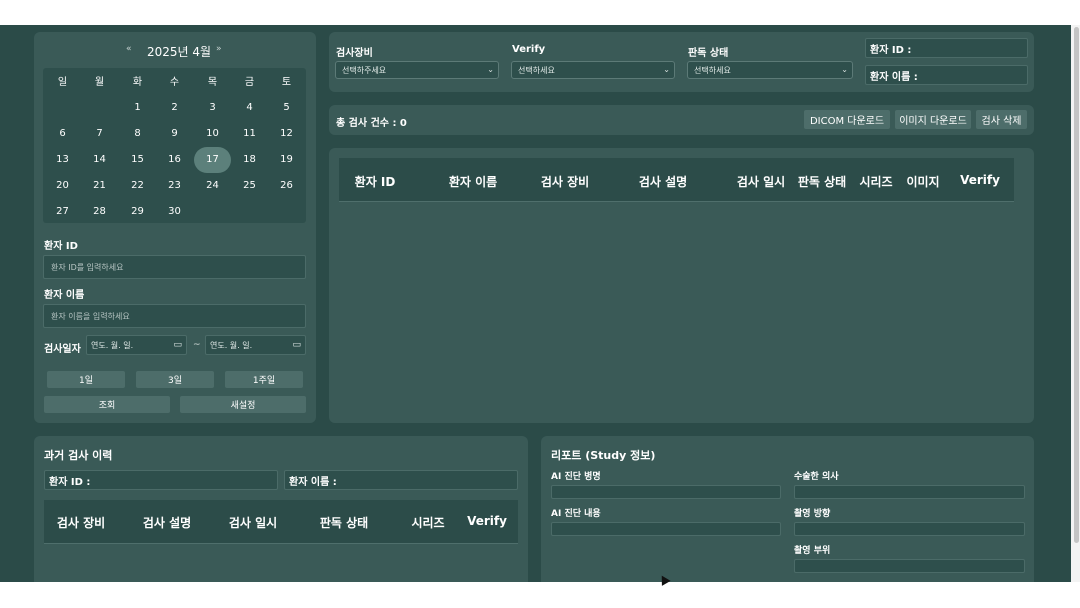 The height and width of the screenshot is (608, 1080). I want to click on range-1day-button: 1일, so click(86, 379).